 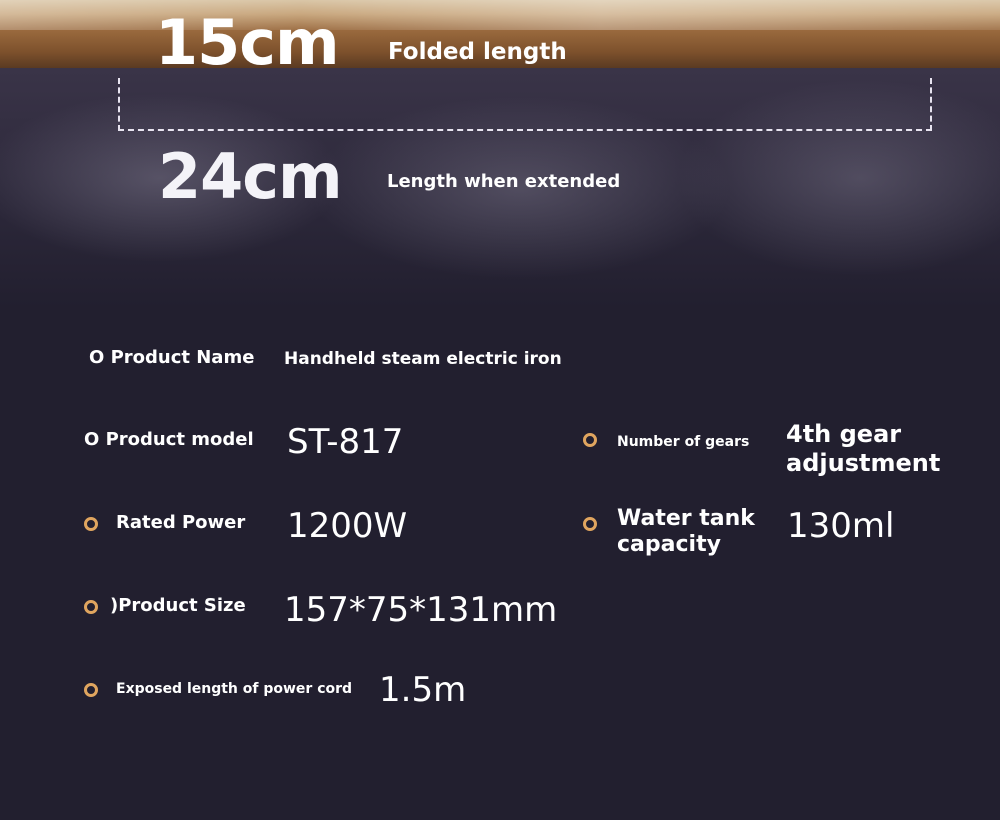 What do you see at coordinates (250, 176) in the screenshot?
I see `extended-length-value: 24cm` at bounding box center [250, 176].